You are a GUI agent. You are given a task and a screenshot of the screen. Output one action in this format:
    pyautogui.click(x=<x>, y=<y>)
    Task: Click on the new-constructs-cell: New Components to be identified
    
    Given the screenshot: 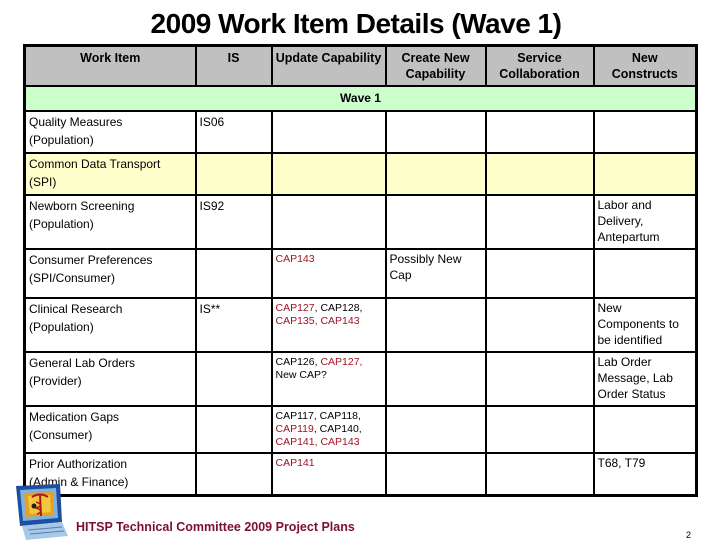 What is the action you would take?
    pyautogui.click(x=645, y=325)
    